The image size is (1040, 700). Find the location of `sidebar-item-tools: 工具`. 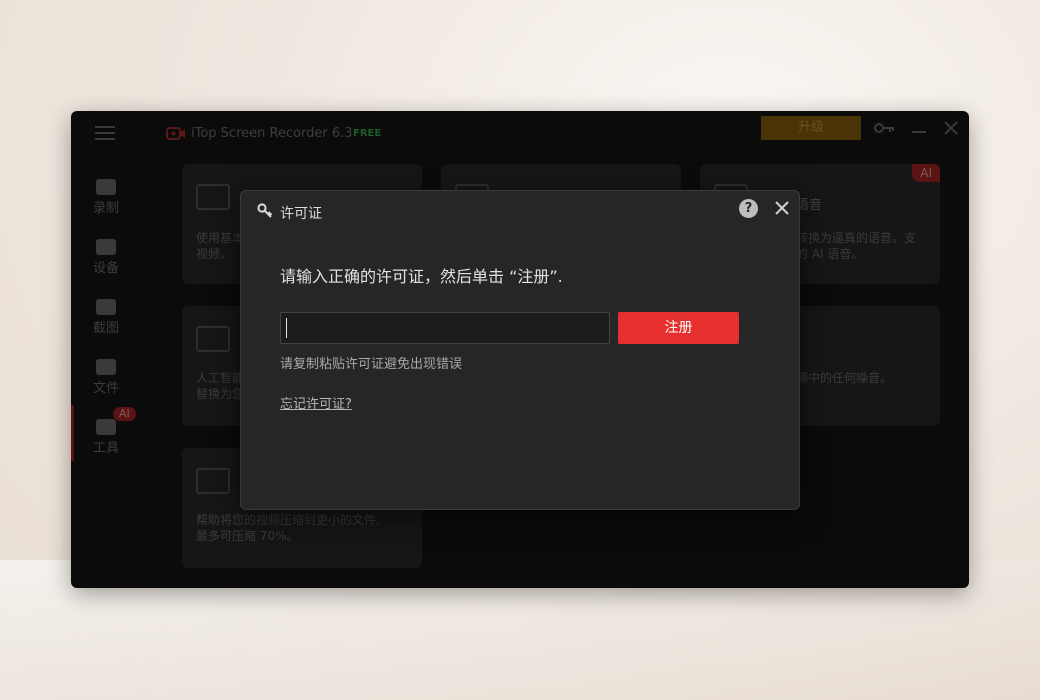

sidebar-item-tools: 工具 is located at coordinates (106, 441).